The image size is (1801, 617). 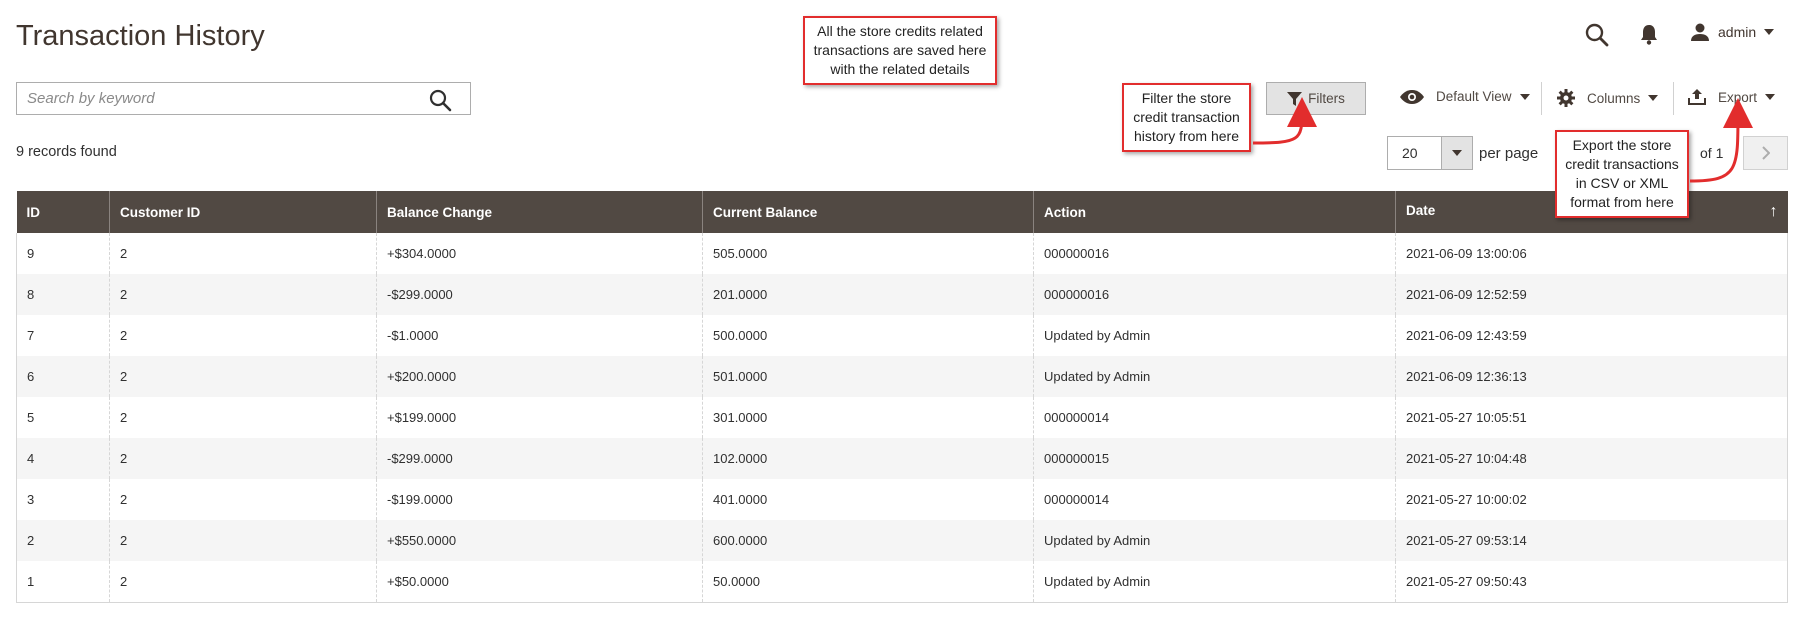 What do you see at coordinates (1591, 253) in the screenshot?
I see `cell-date: 2021-06-09 13:00:06` at bounding box center [1591, 253].